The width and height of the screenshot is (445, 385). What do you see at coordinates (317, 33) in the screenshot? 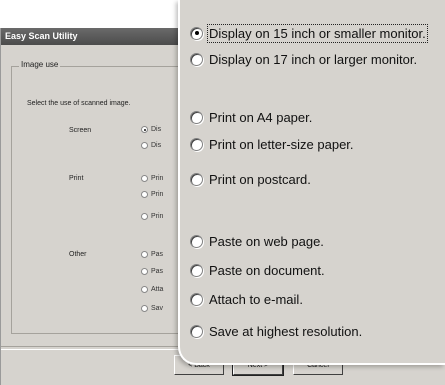
I see `option-label: Display on 15 inch or smaller monitor.` at bounding box center [317, 33].